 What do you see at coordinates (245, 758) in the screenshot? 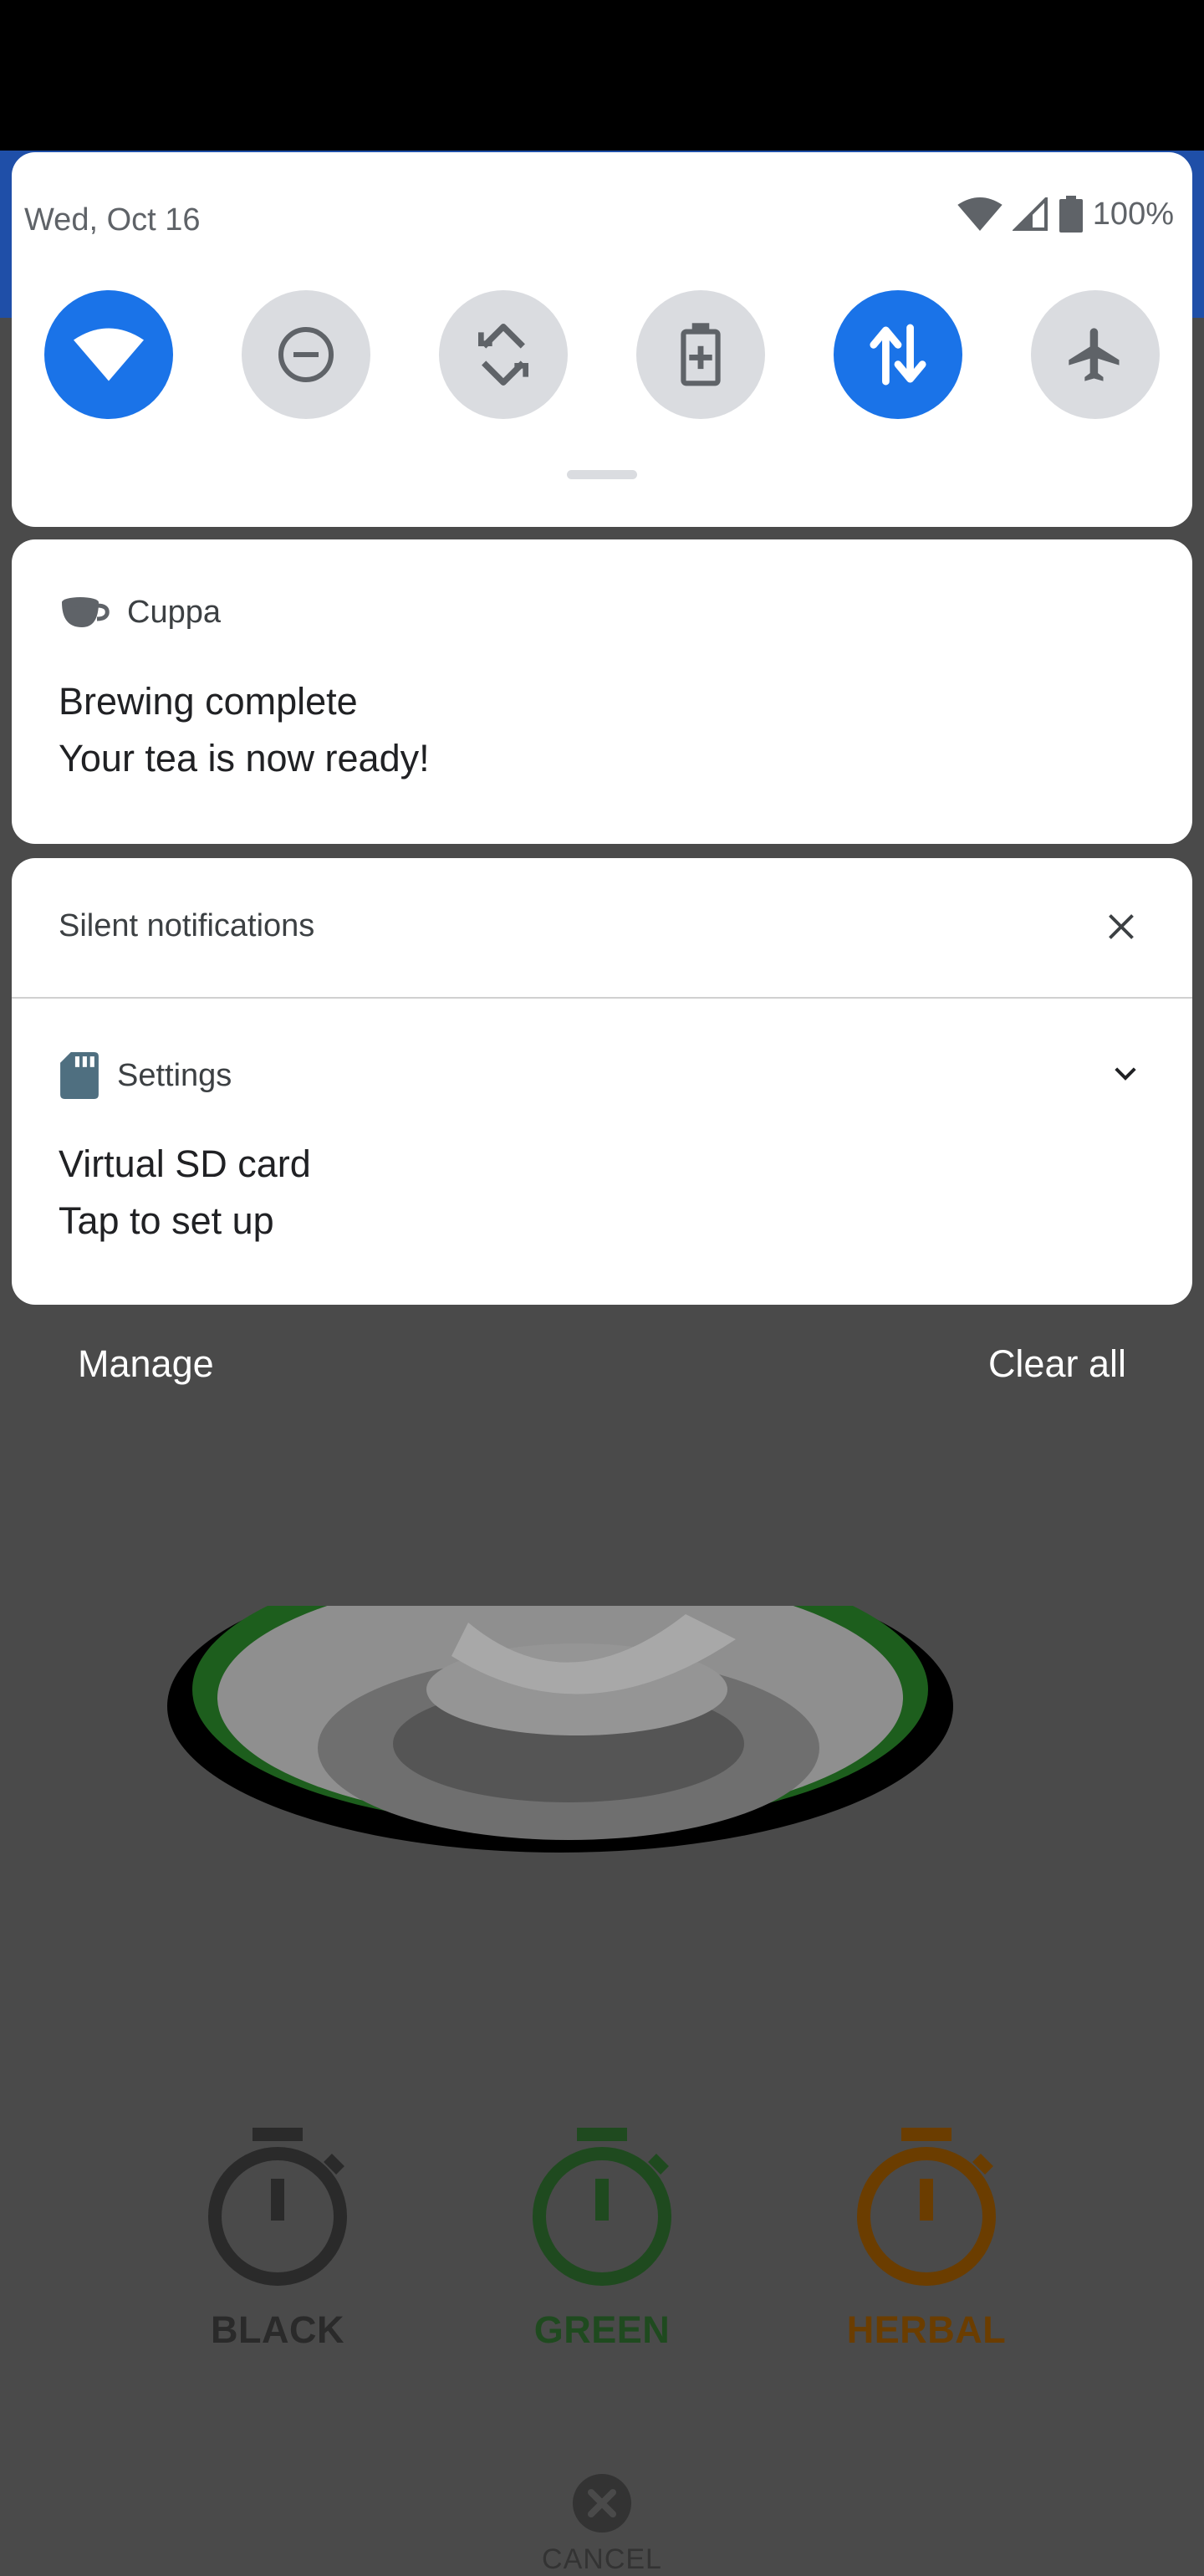
I see `notification-text: Your tea is now ready!` at bounding box center [245, 758].